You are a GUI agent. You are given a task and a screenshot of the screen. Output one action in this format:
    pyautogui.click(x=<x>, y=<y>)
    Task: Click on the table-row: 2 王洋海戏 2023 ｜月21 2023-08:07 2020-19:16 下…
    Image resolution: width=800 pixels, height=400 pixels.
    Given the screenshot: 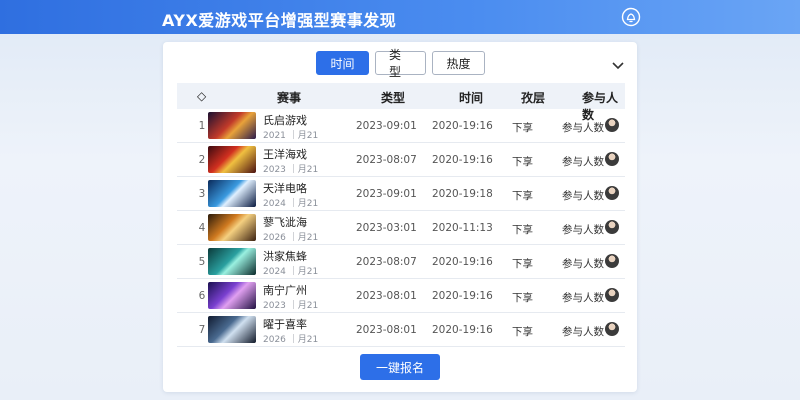 What is the action you would take?
    pyautogui.click(x=401, y=160)
    